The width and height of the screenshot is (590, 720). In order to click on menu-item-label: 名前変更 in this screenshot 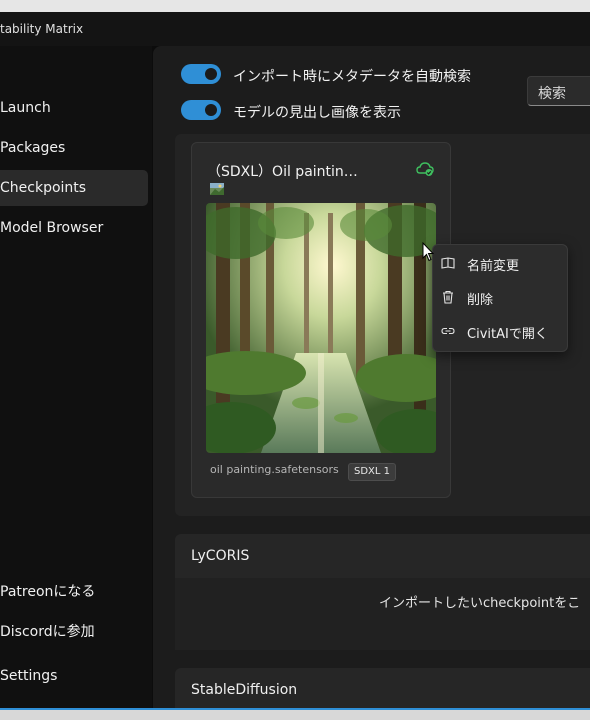, I will do `click(493, 266)`.